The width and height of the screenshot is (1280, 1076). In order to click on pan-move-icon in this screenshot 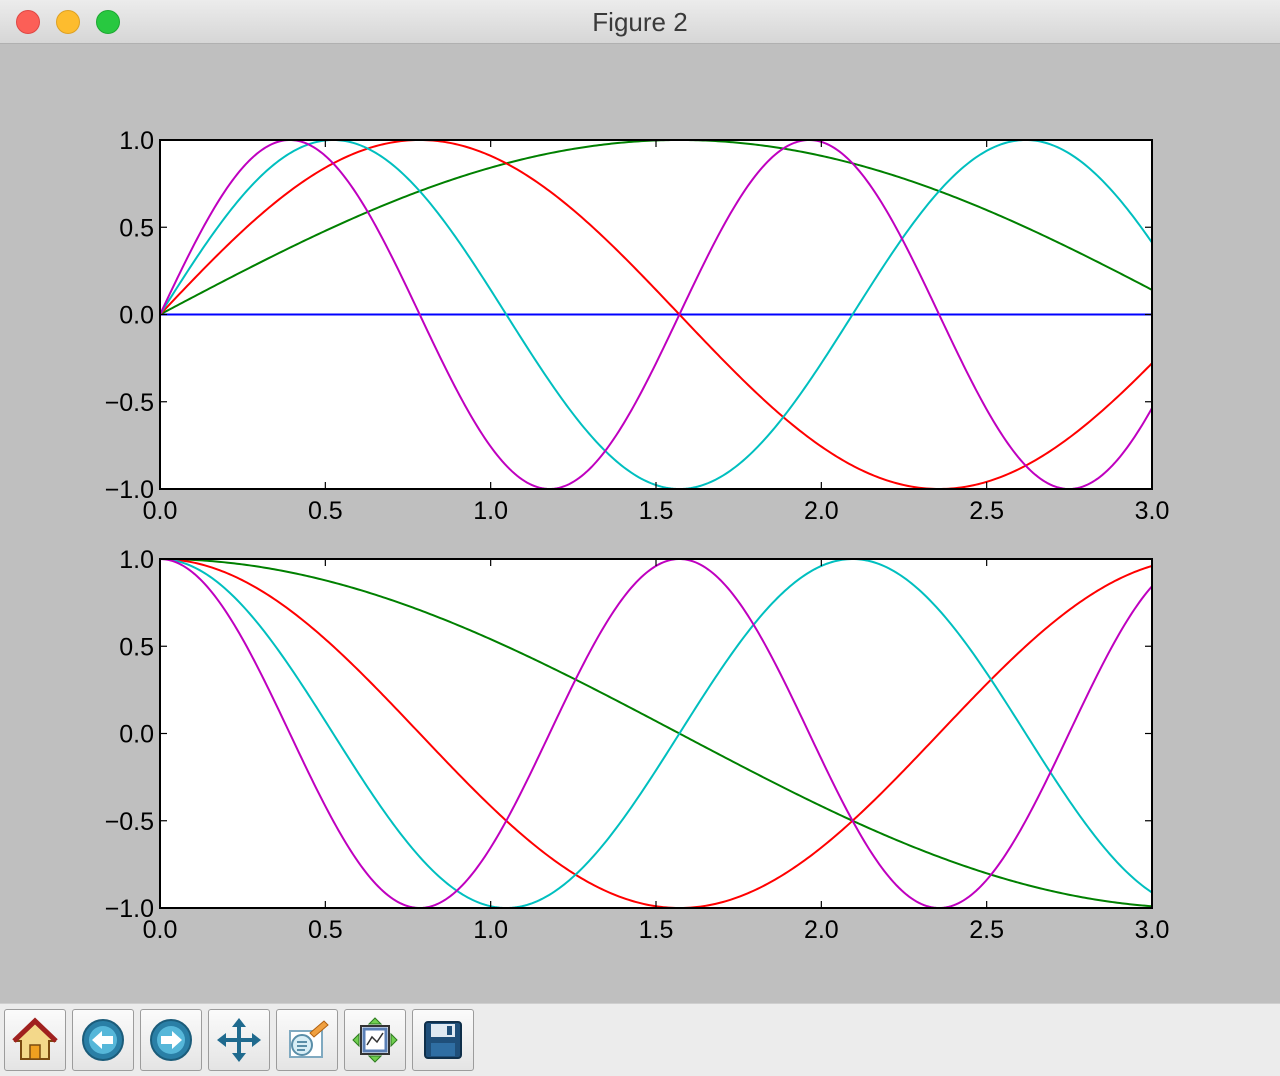, I will do `click(239, 1040)`.